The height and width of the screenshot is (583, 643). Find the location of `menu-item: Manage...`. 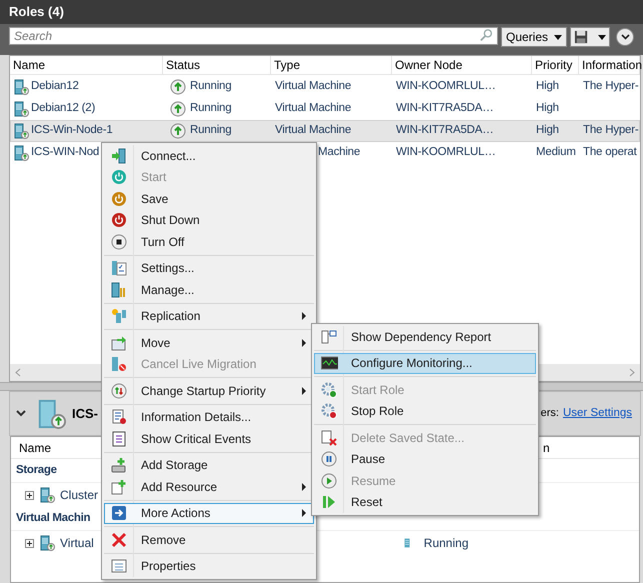

menu-item: Manage... is located at coordinates (209, 289).